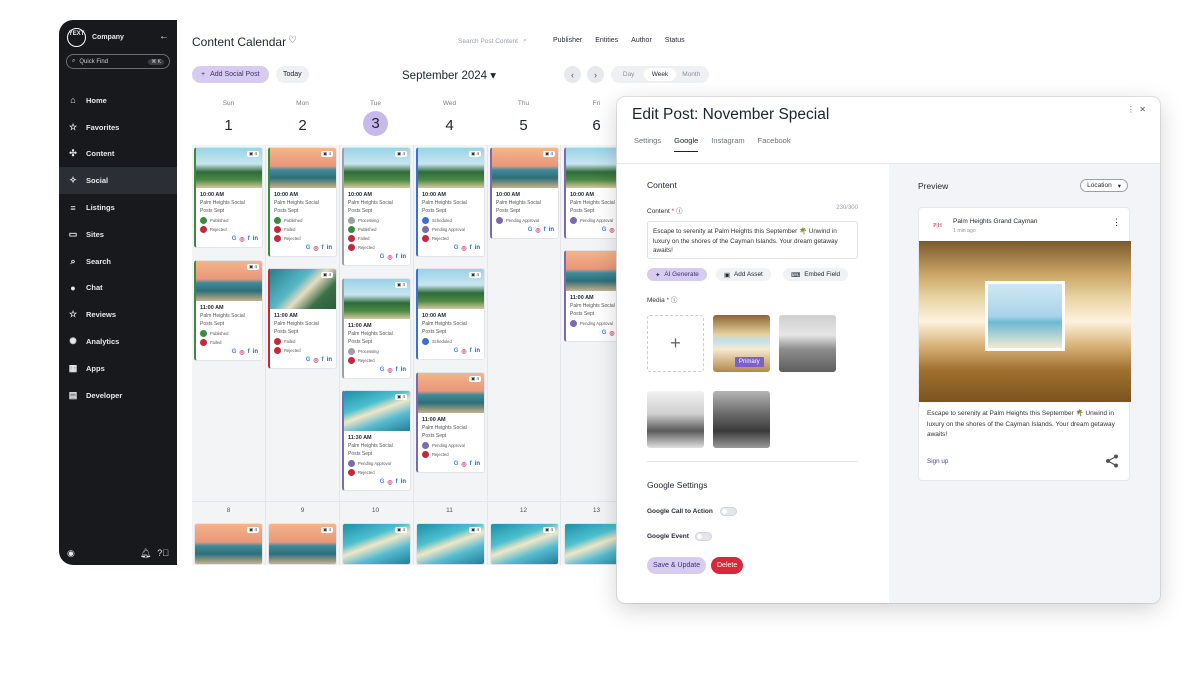  I want to click on today-button: Today, so click(292, 74).